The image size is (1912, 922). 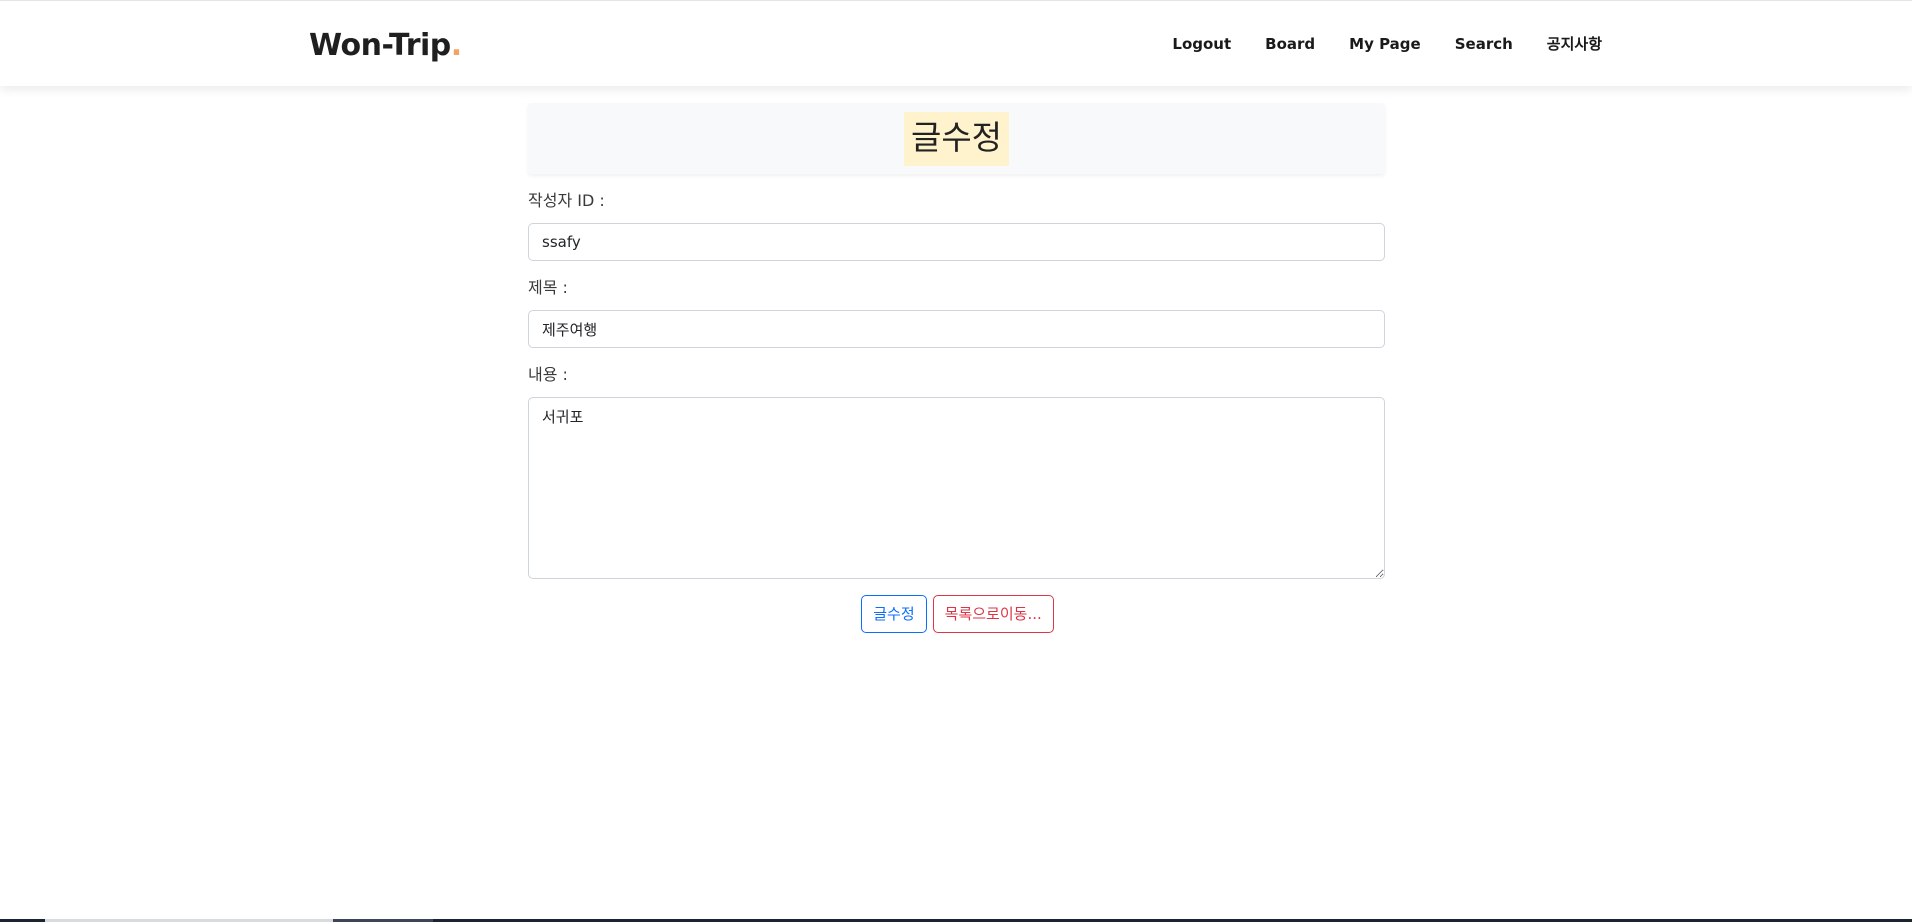 I want to click on subject-label: 제목 :, so click(x=548, y=287).